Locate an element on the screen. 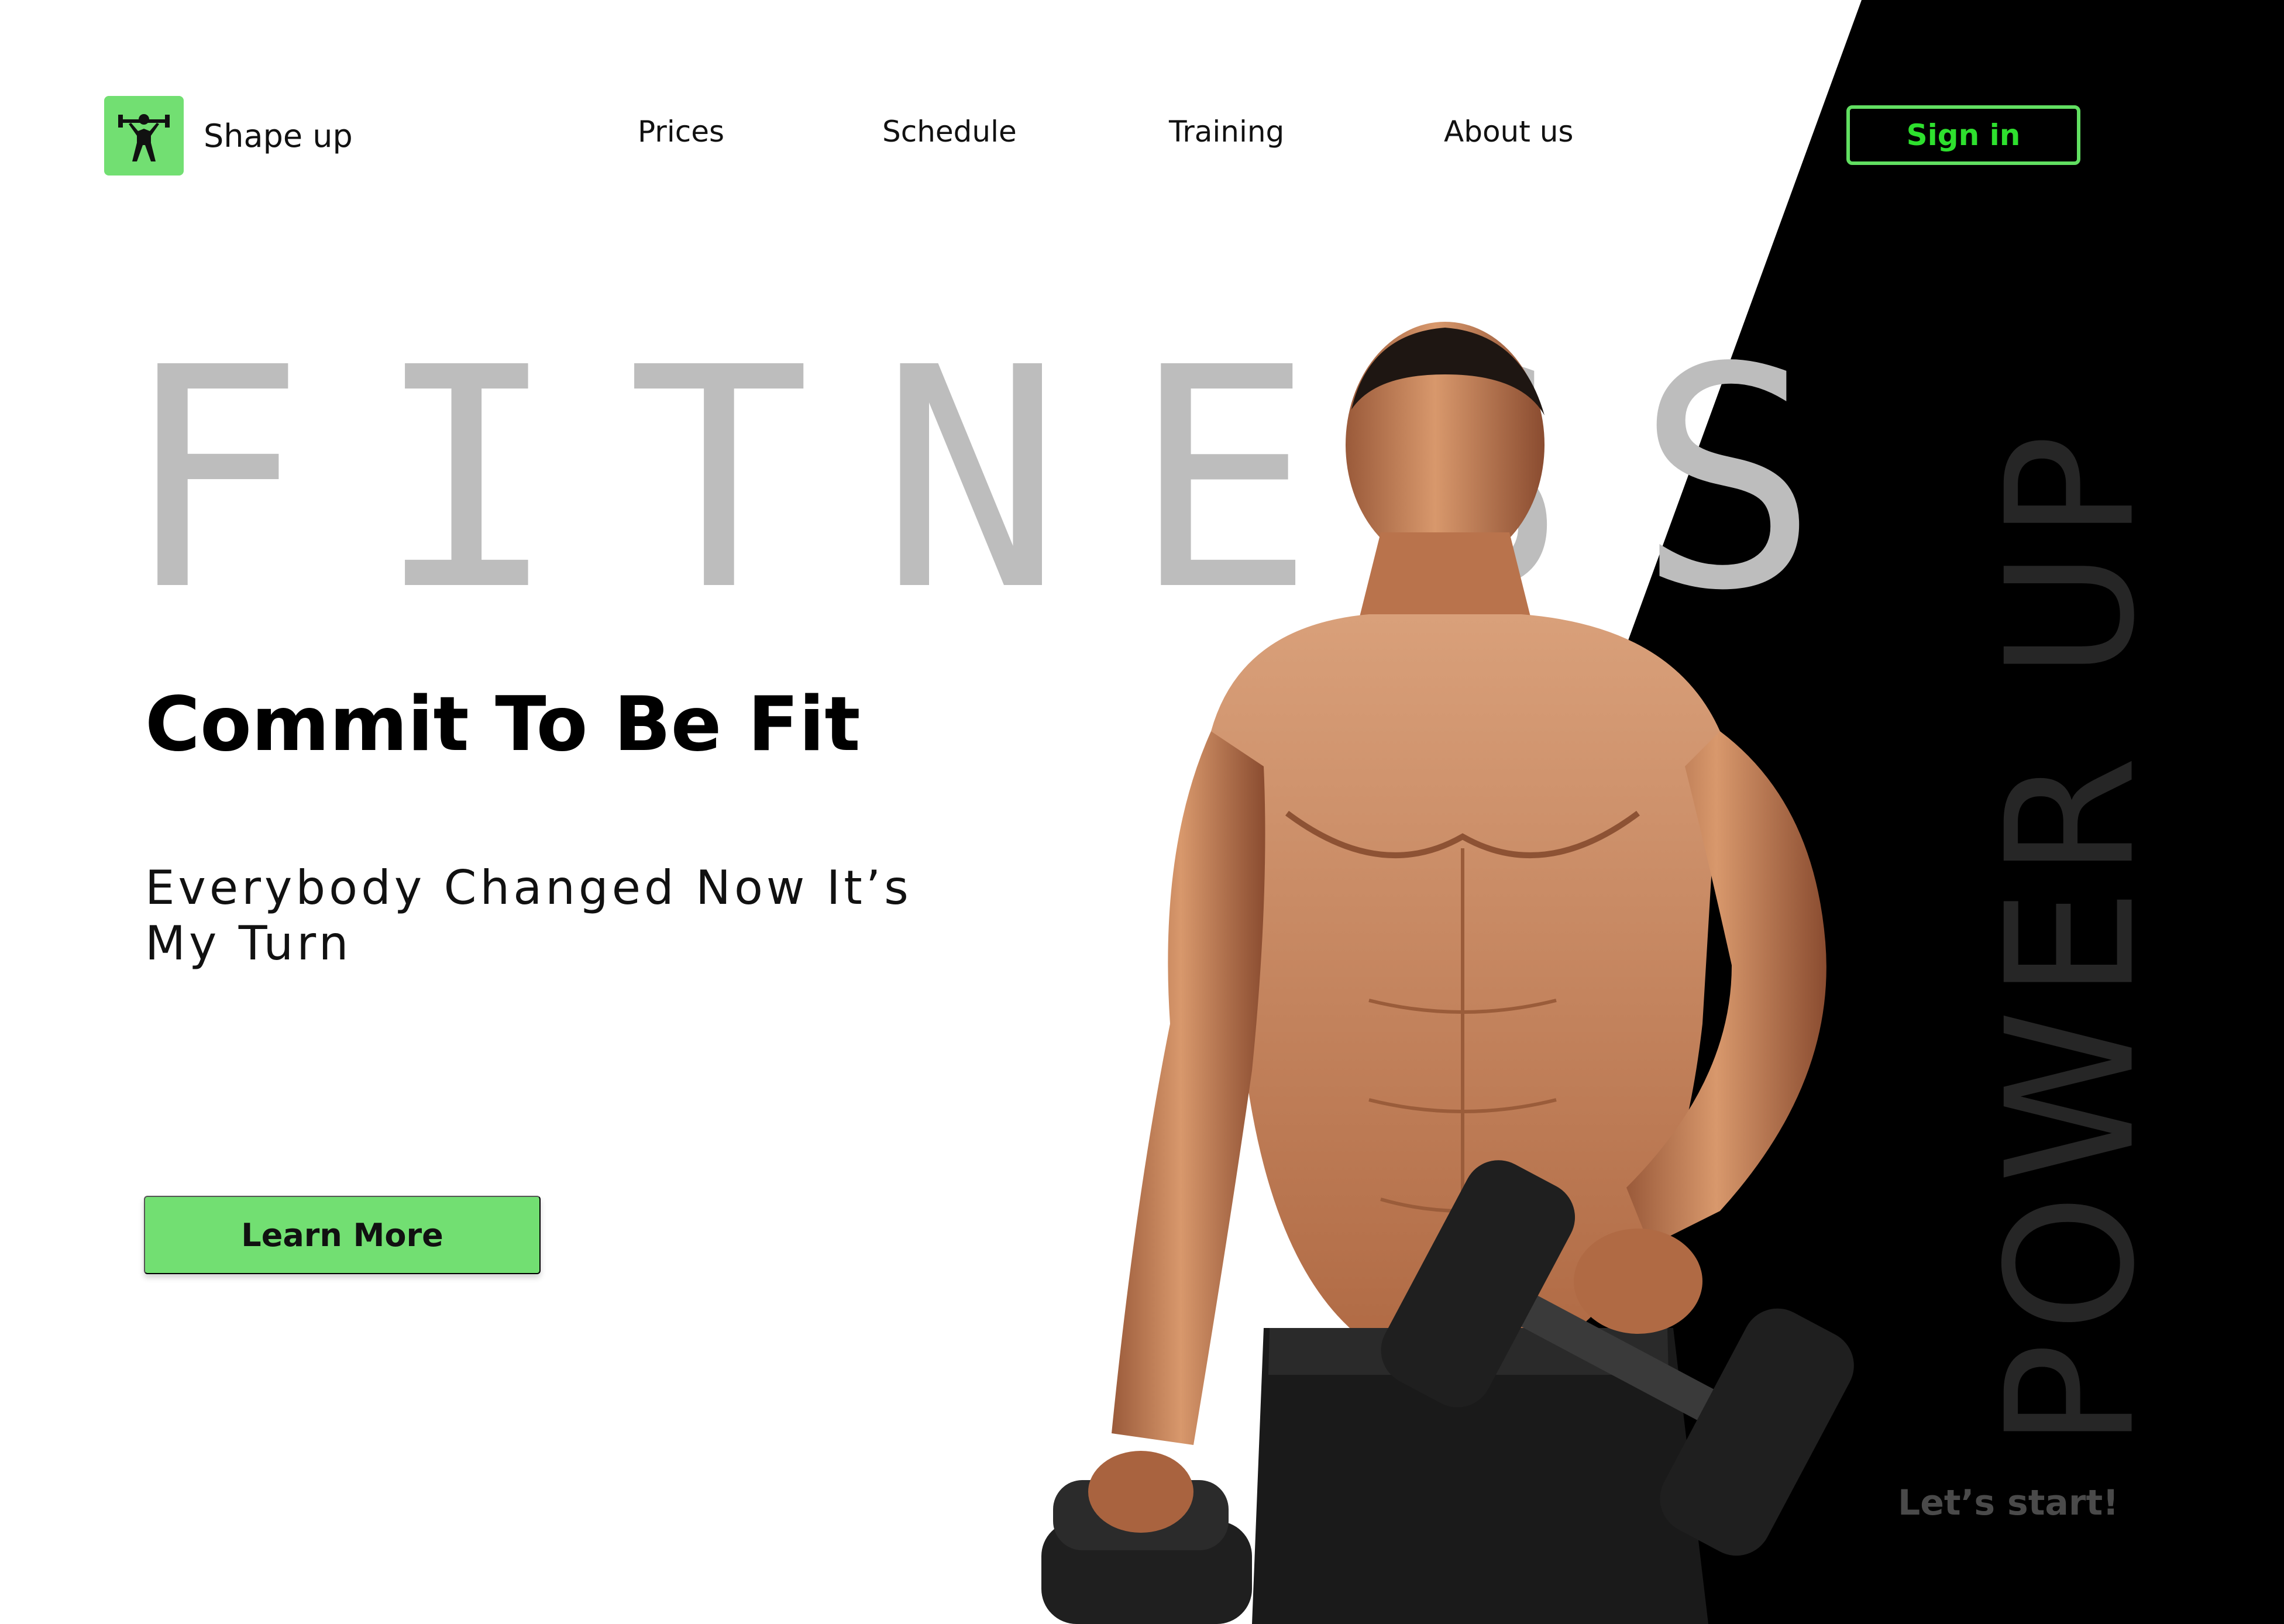 This screenshot has height=1624, width=2284. nav-item-about-us: About us is located at coordinates (1509, 132).